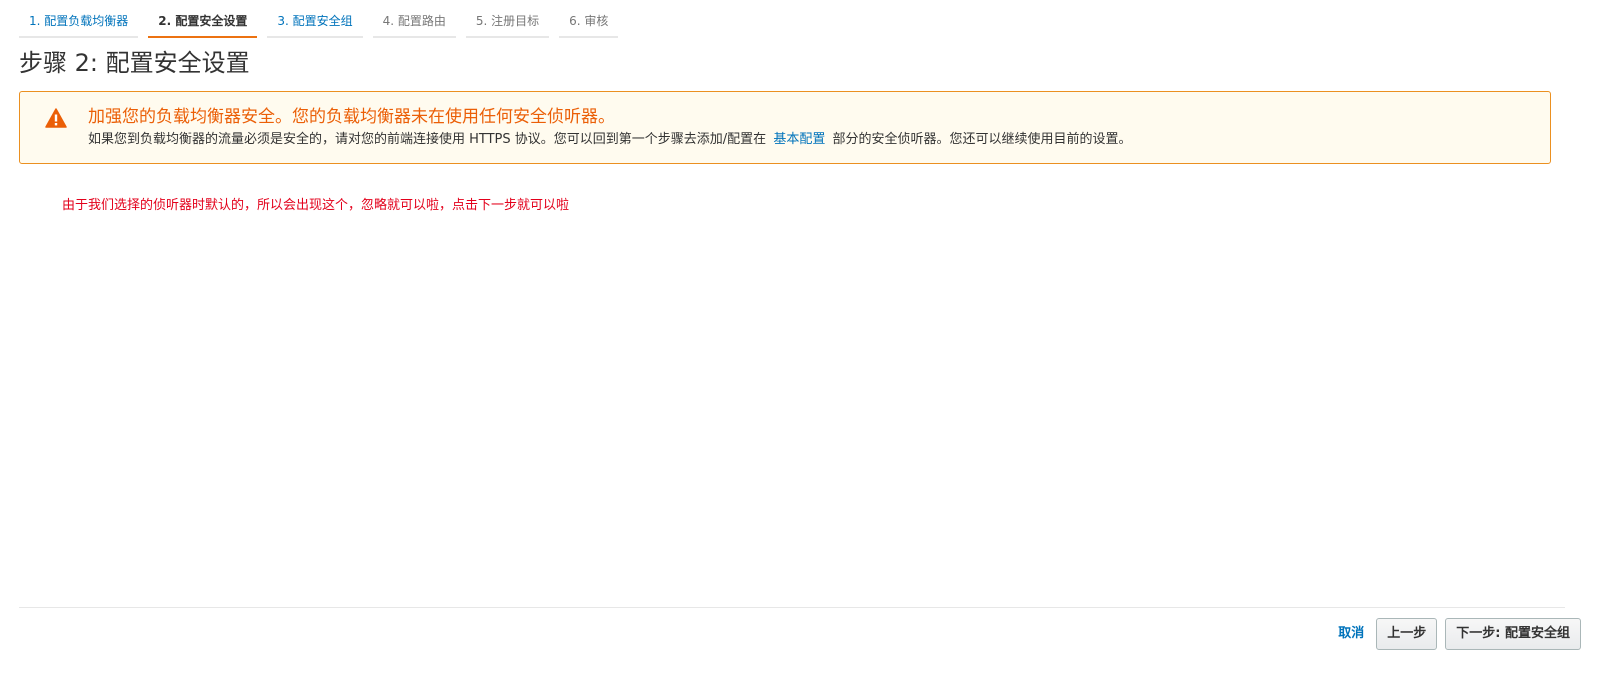 The width and height of the screenshot is (1600, 675). What do you see at coordinates (982, 139) in the screenshot?
I see `warning-message-text-after: 部分的安全侦听器。您还可以继续使用目前的设置。` at bounding box center [982, 139].